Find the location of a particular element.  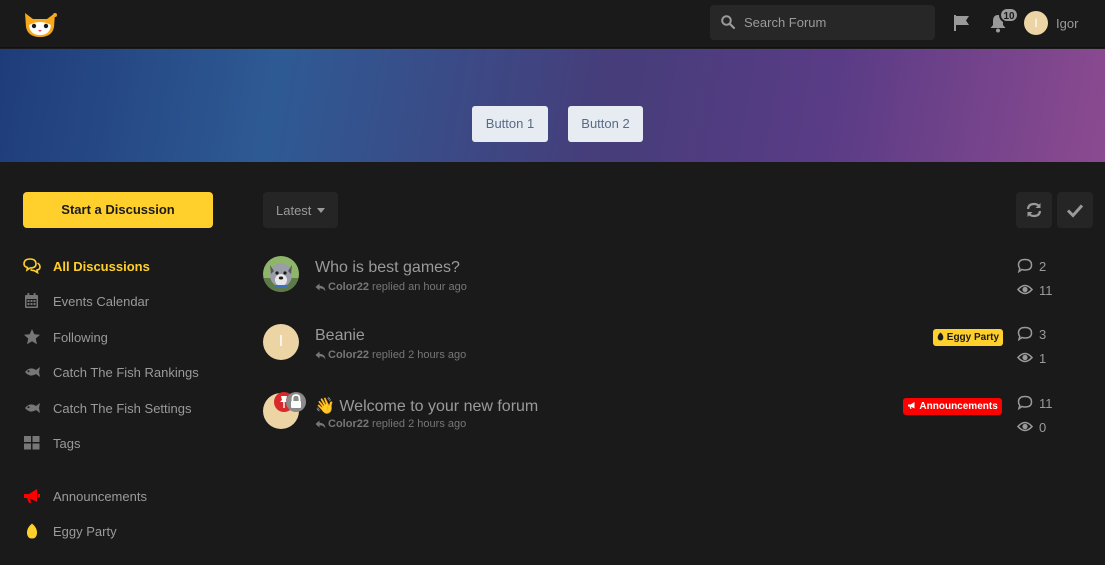

avatar is located at coordinates (281, 274).